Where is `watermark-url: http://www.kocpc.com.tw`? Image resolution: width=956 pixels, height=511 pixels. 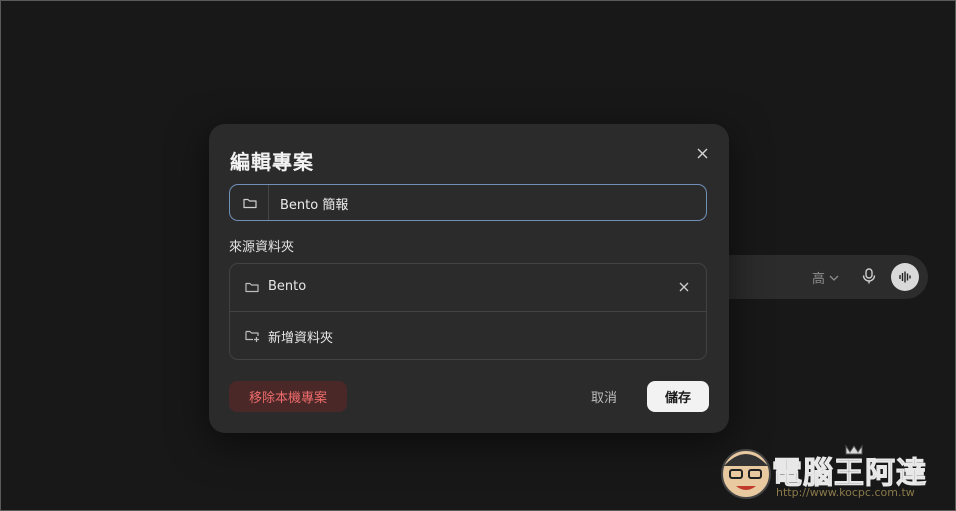
watermark-url: http://www.kocpc.com.tw is located at coordinates (845, 492).